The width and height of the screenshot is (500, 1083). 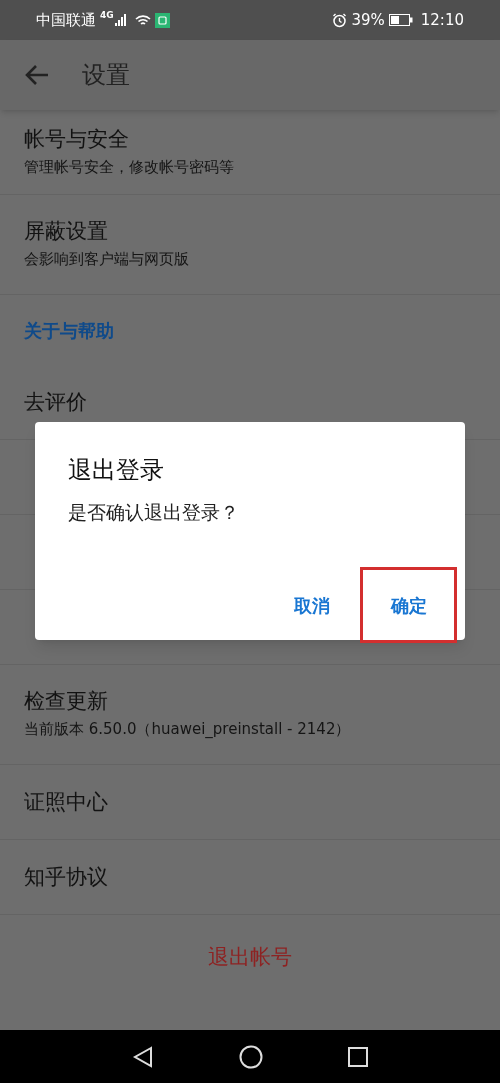 I want to click on battery-percent: 39%, so click(x=368, y=20).